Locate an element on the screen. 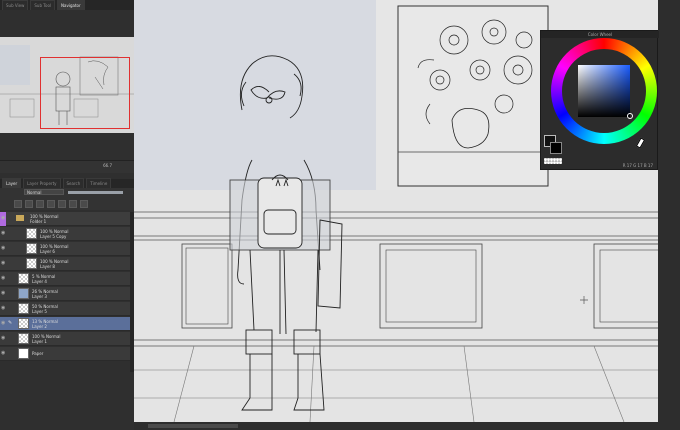 The image size is (680, 430). layer-name: Layer 5 Copy is located at coordinates (53, 236).